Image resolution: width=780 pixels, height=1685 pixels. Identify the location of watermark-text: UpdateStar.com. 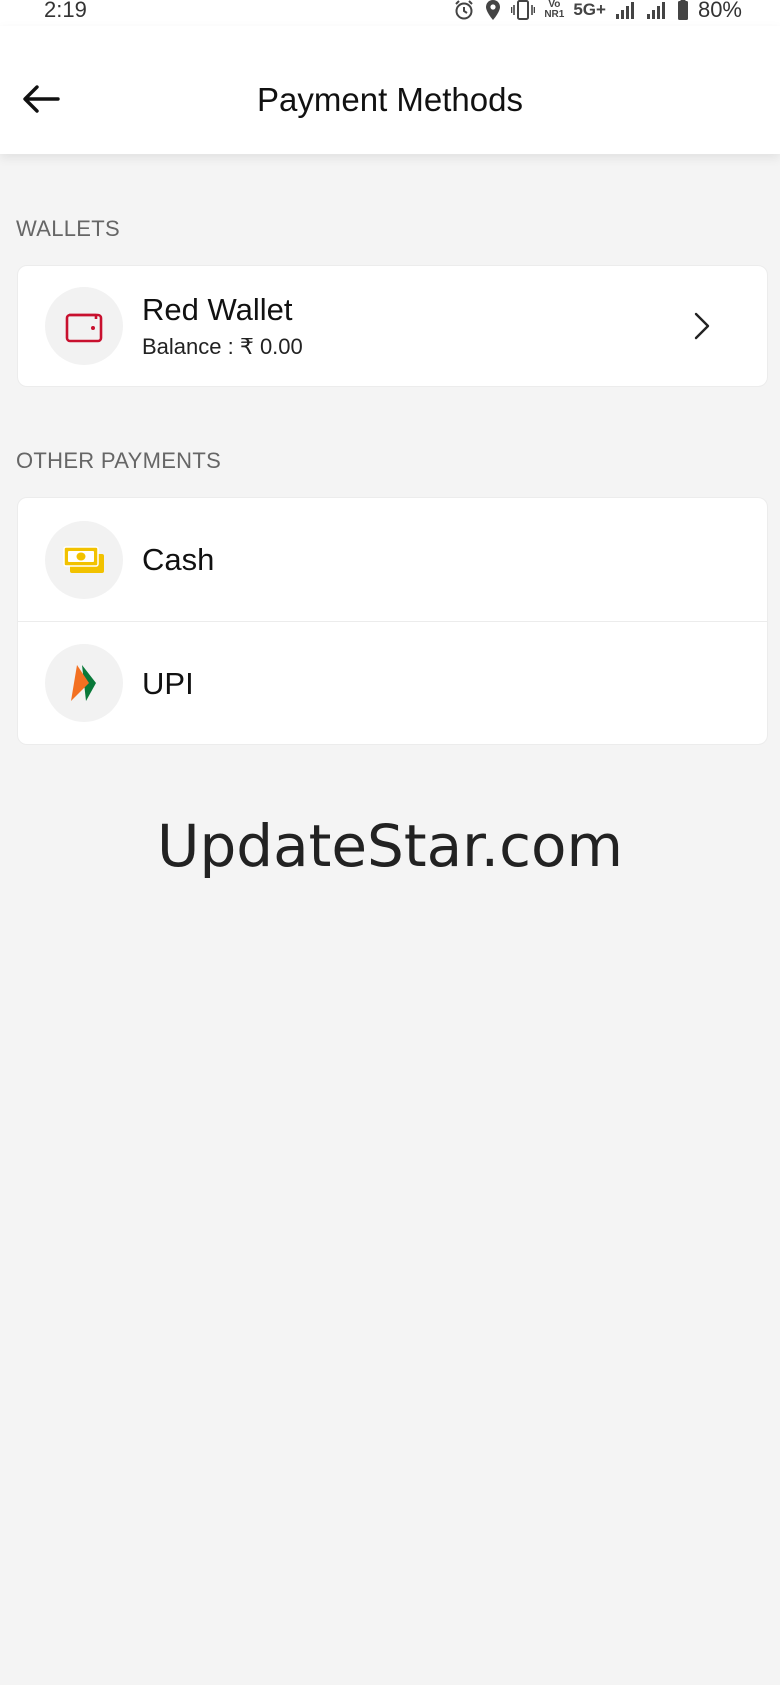
(390, 846).